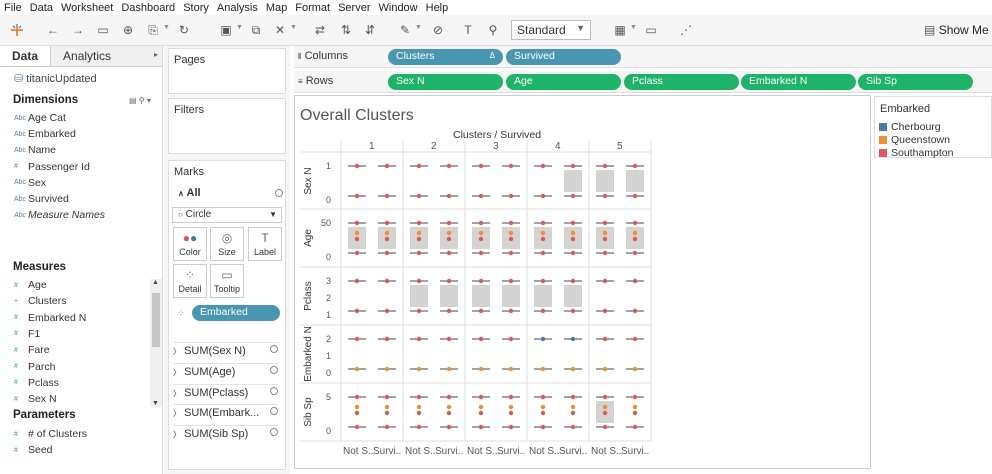  Describe the element at coordinates (35, 150) in the screenshot. I see `dimension-name: Abc Name` at that location.